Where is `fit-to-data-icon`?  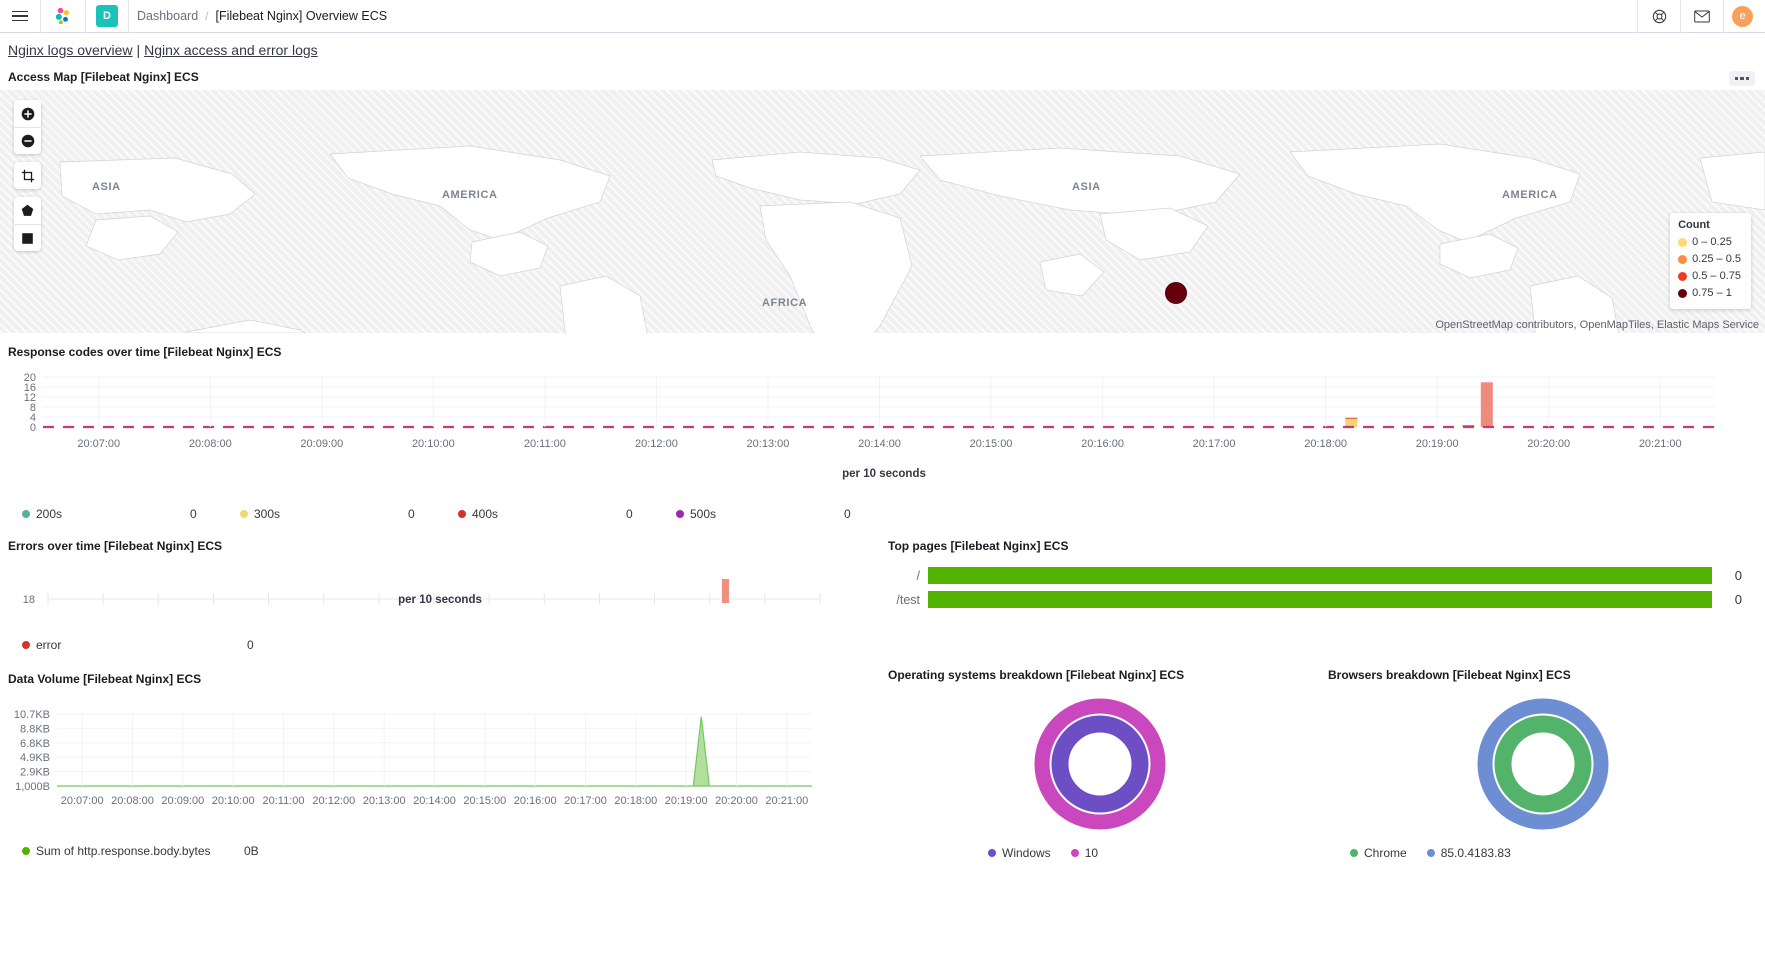 fit-to-data-icon is located at coordinates (27, 175).